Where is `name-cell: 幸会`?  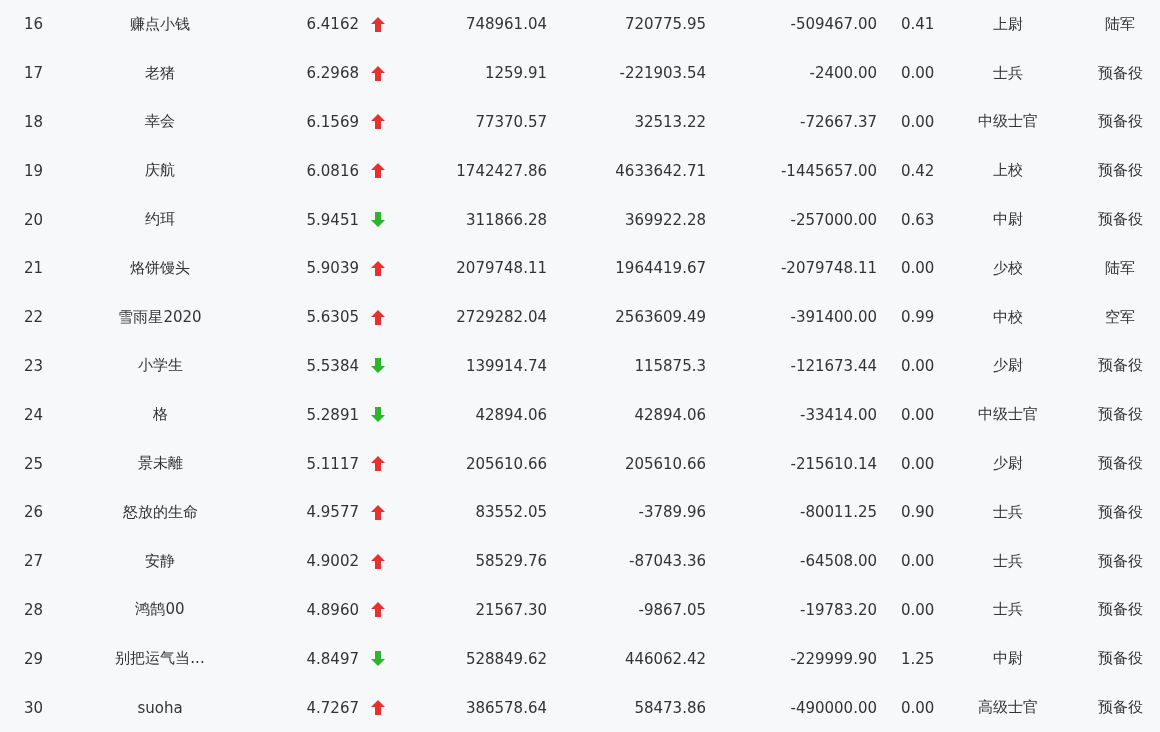 name-cell: 幸会 is located at coordinates (160, 122).